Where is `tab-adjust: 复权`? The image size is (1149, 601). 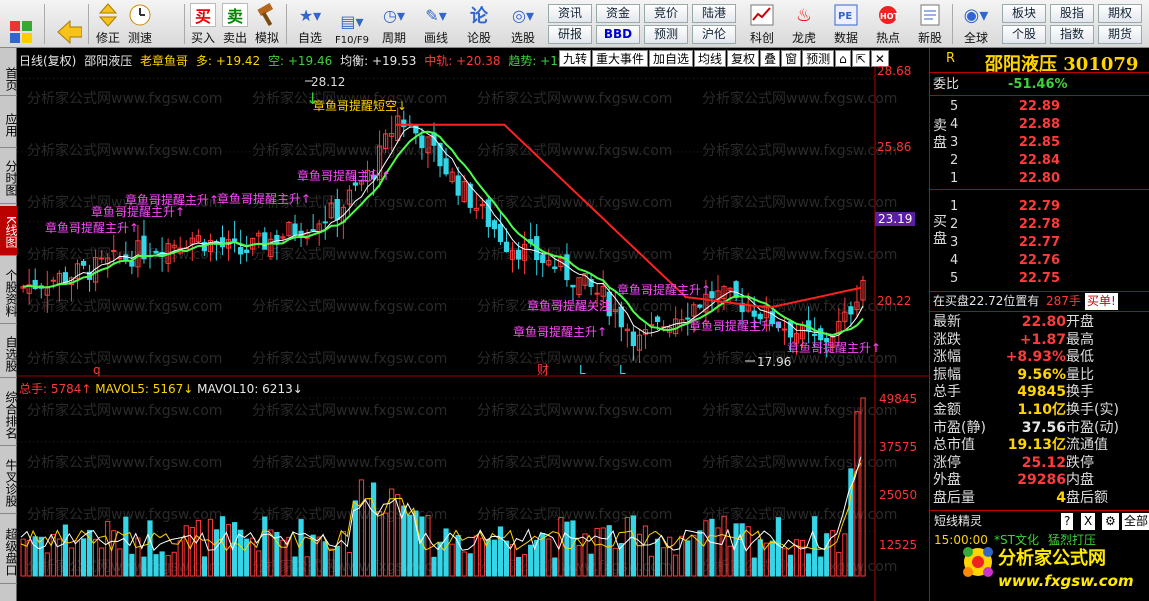
tab-adjust: 复权 is located at coordinates (743, 58).